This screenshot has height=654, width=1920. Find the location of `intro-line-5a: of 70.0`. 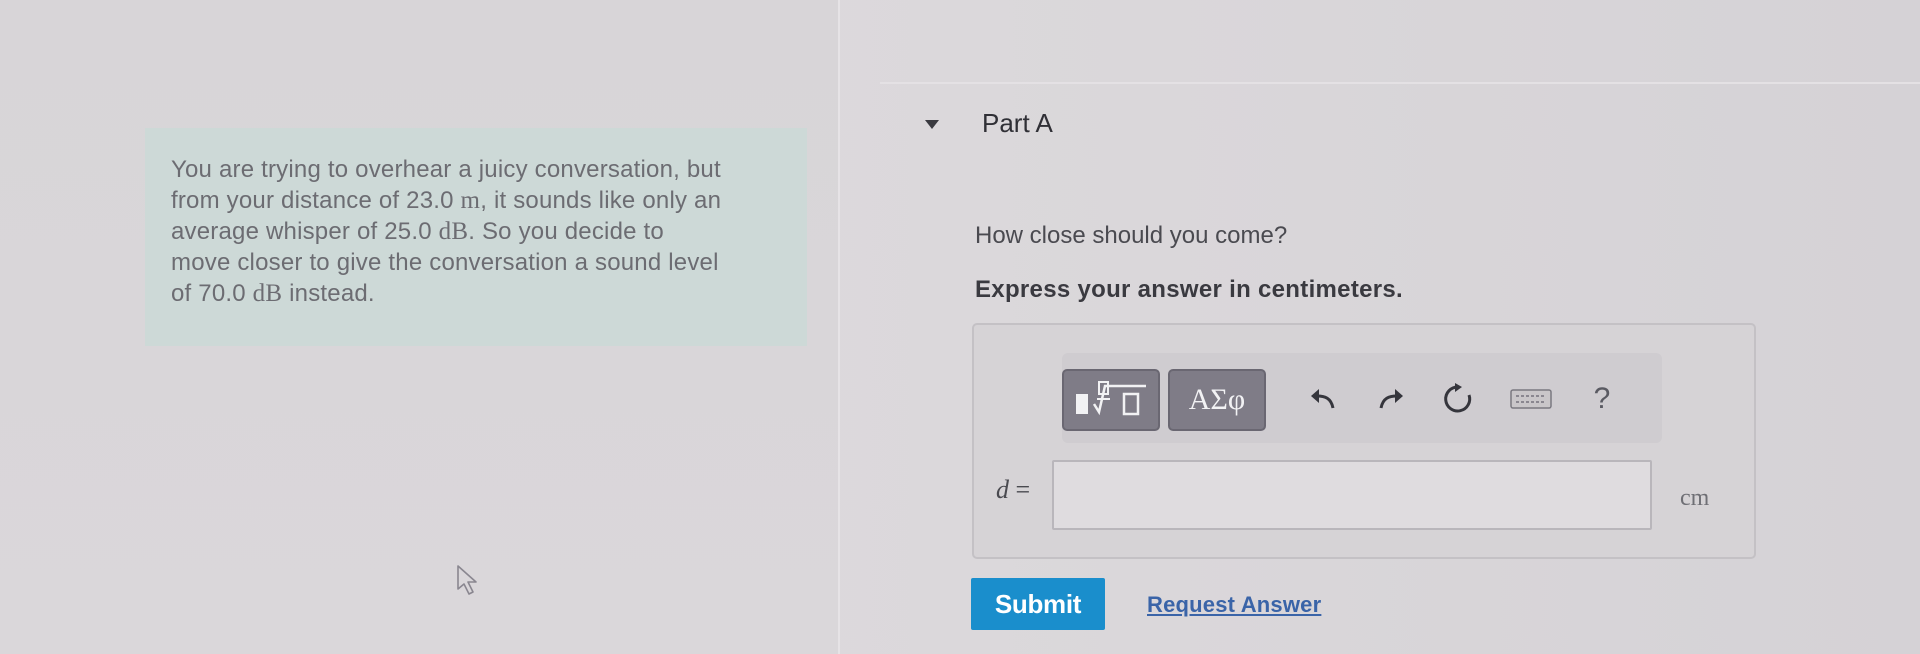

intro-line-5a: of 70.0 is located at coordinates (212, 293).